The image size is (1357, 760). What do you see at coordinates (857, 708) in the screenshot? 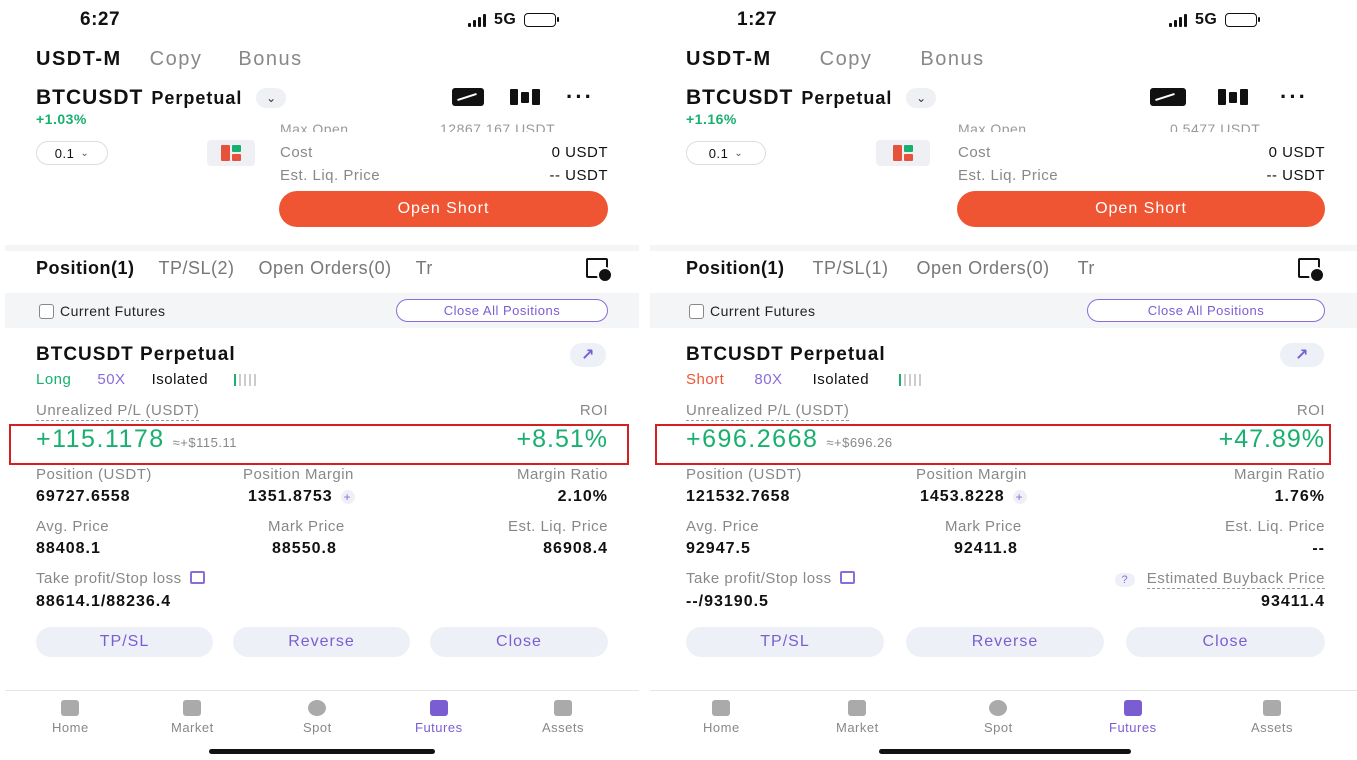
I see `market-icon` at bounding box center [857, 708].